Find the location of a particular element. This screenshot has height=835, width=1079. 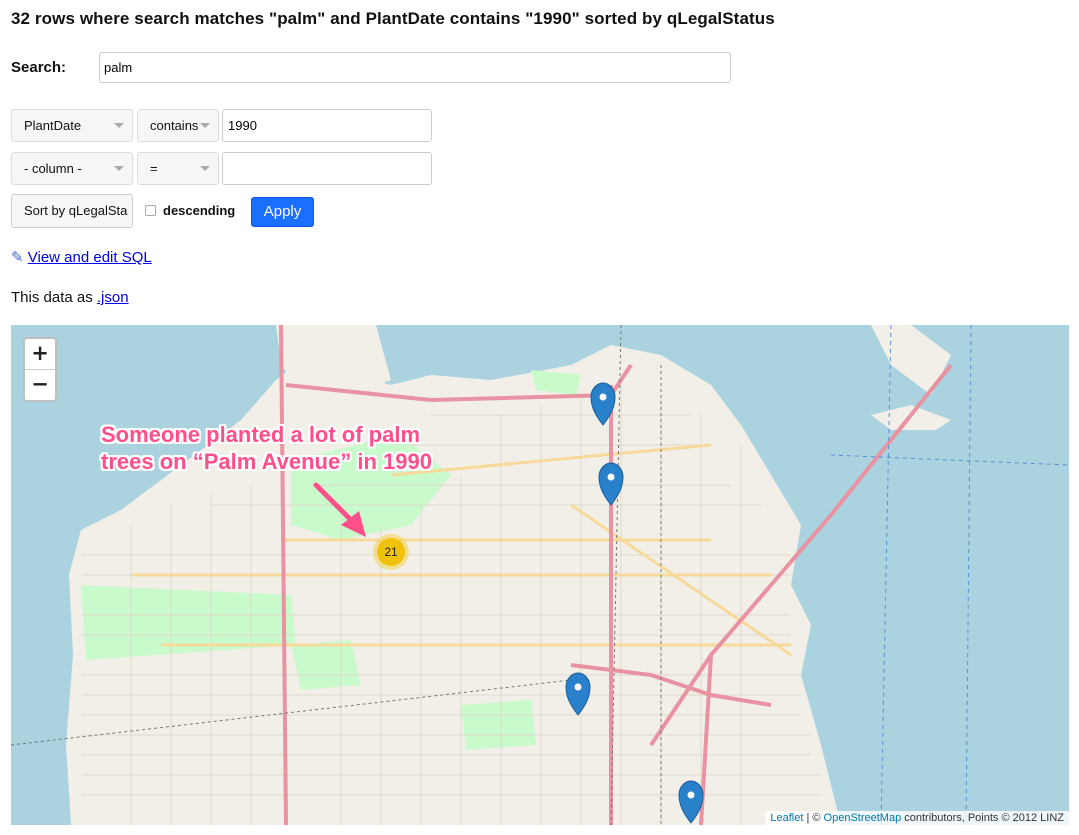

attribution-text: contributors, Points © 2012 LINZ is located at coordinates (982, 818).